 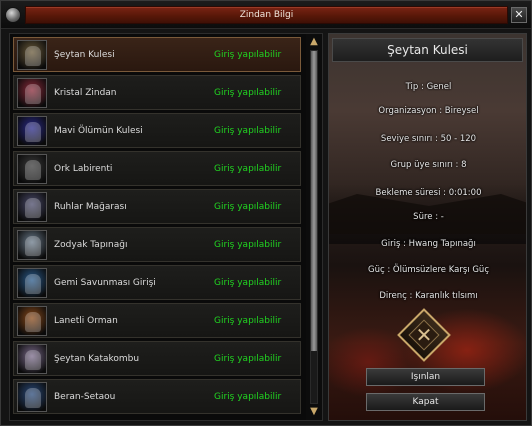 I want to click on orc-icon, so click(x=32, y=169).